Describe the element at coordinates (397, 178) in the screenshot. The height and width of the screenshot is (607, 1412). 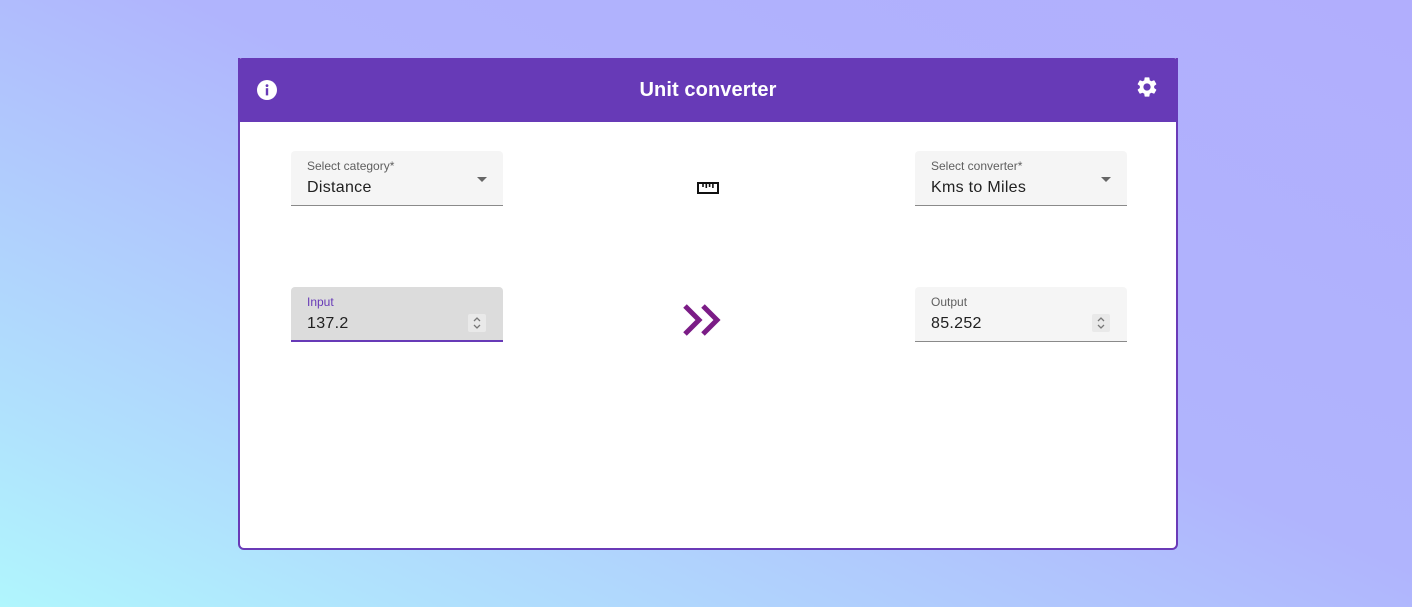
I see `category-select: Select category* Distance` at that location.